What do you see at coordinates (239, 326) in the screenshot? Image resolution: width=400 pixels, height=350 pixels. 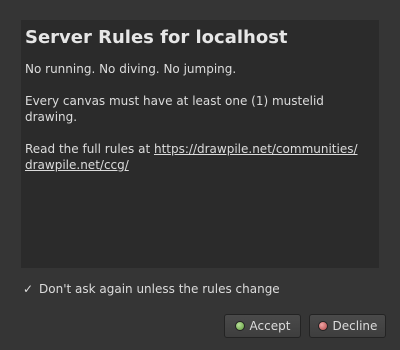 I see `green-circle-icon` at bounding box center [239, 326].